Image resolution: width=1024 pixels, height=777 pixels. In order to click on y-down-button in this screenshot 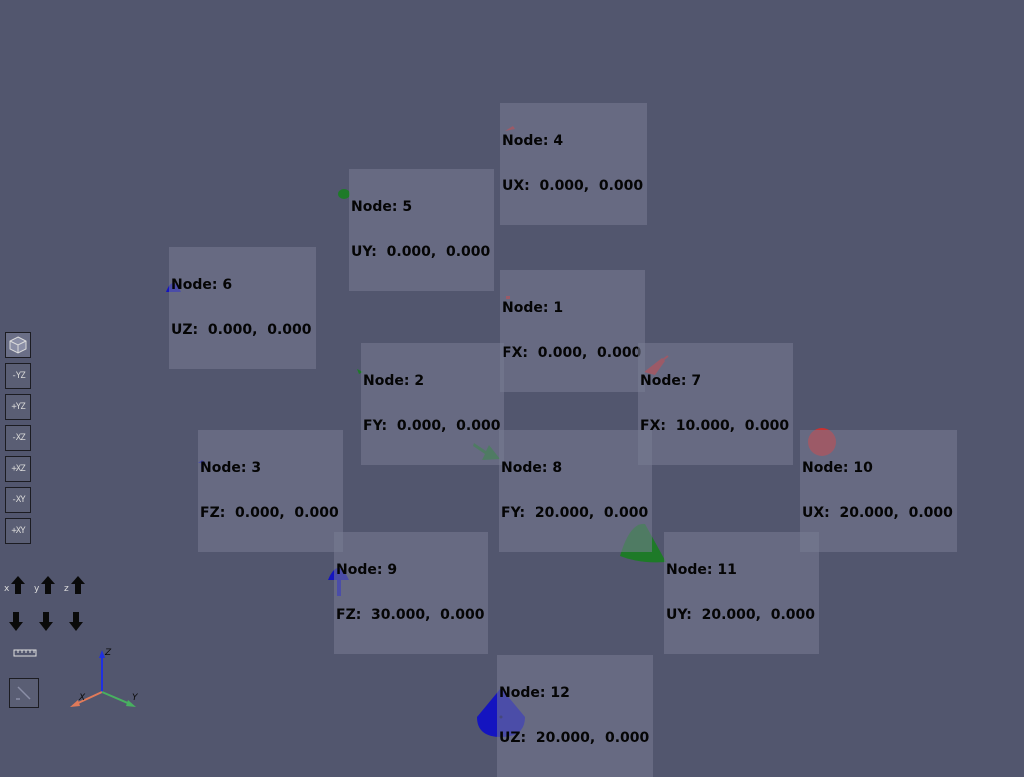, I will do `click(46, 622)`.